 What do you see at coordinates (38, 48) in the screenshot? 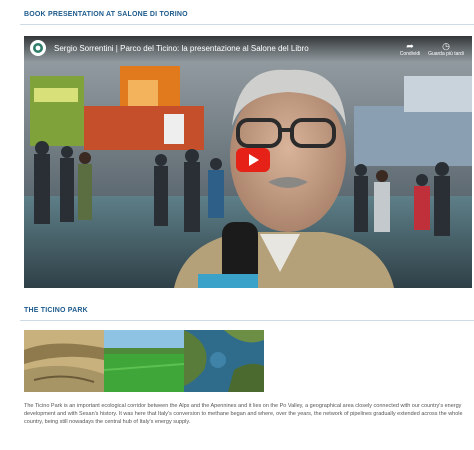
I see `channel-logo-icon` at bounding box center [38, 48].